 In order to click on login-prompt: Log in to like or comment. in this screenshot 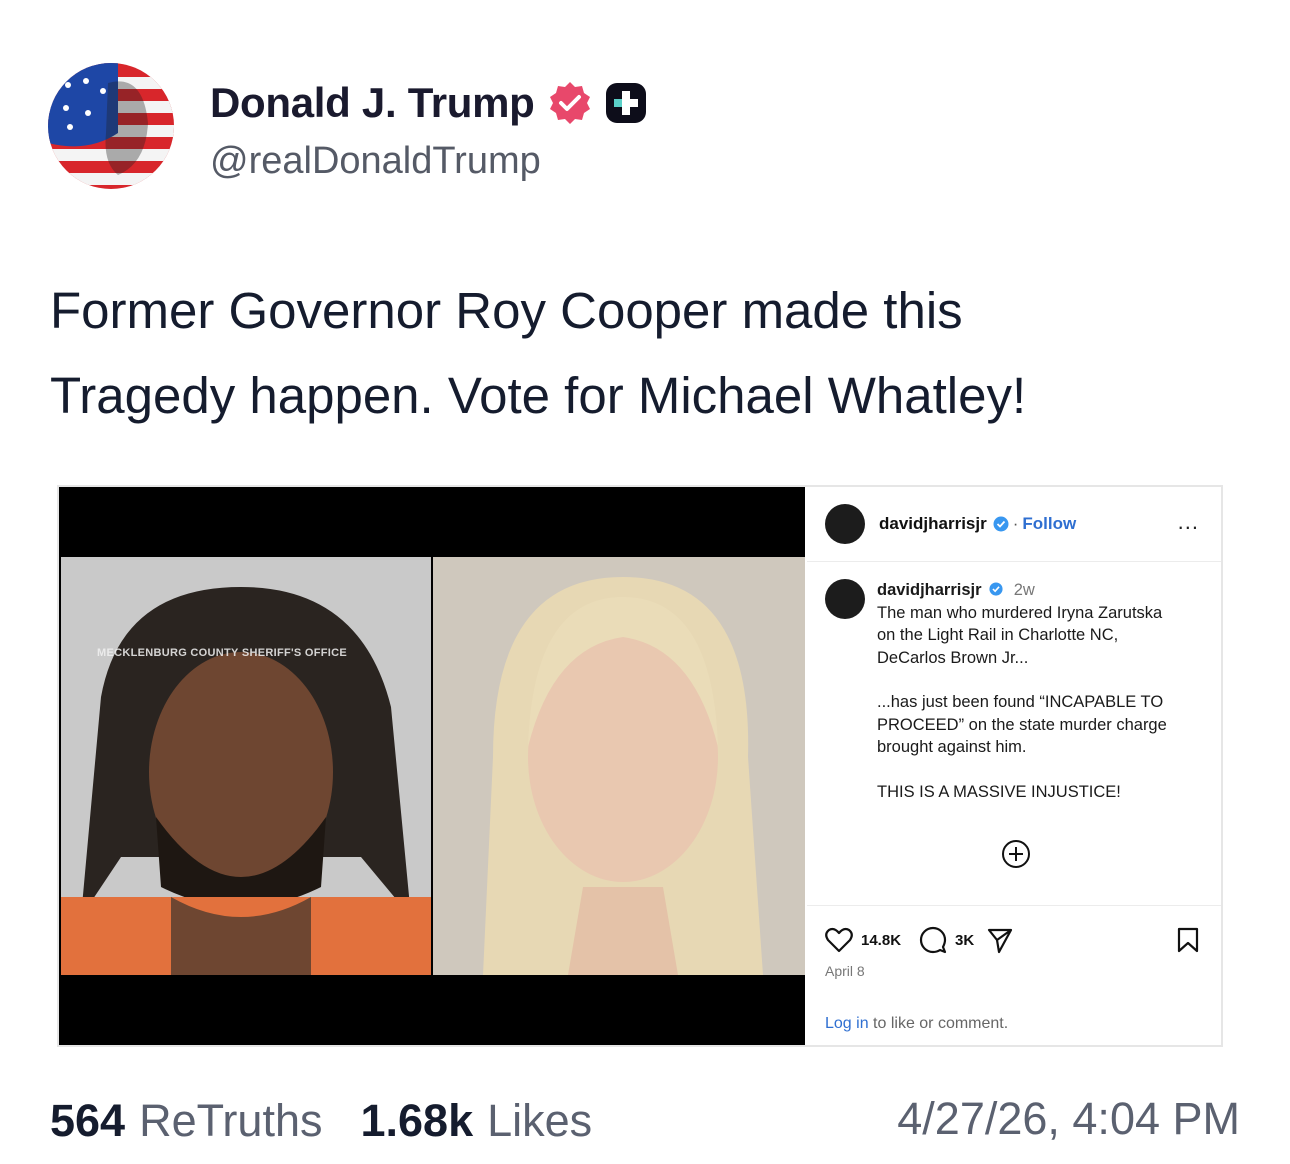, I will do `click(916, 1024)`.